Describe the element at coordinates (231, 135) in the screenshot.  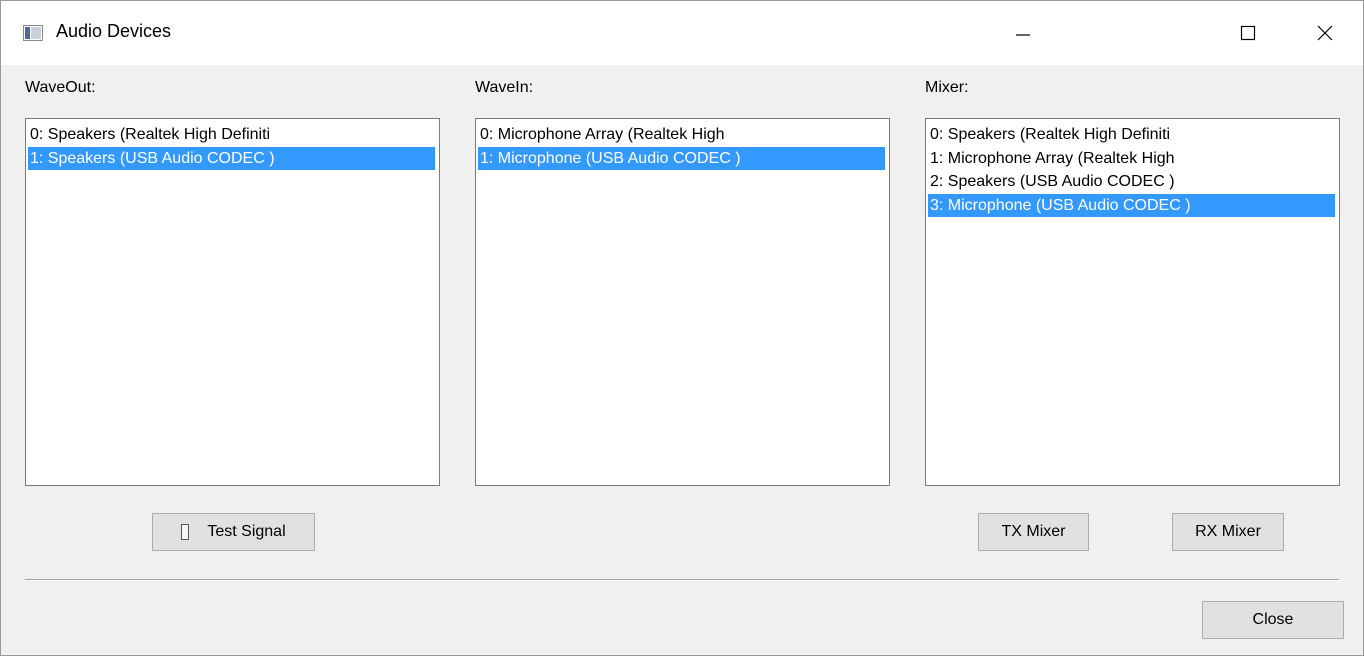
I see `waveout-item-0: 0: Speakers (Realtek High Definiti` at that location.